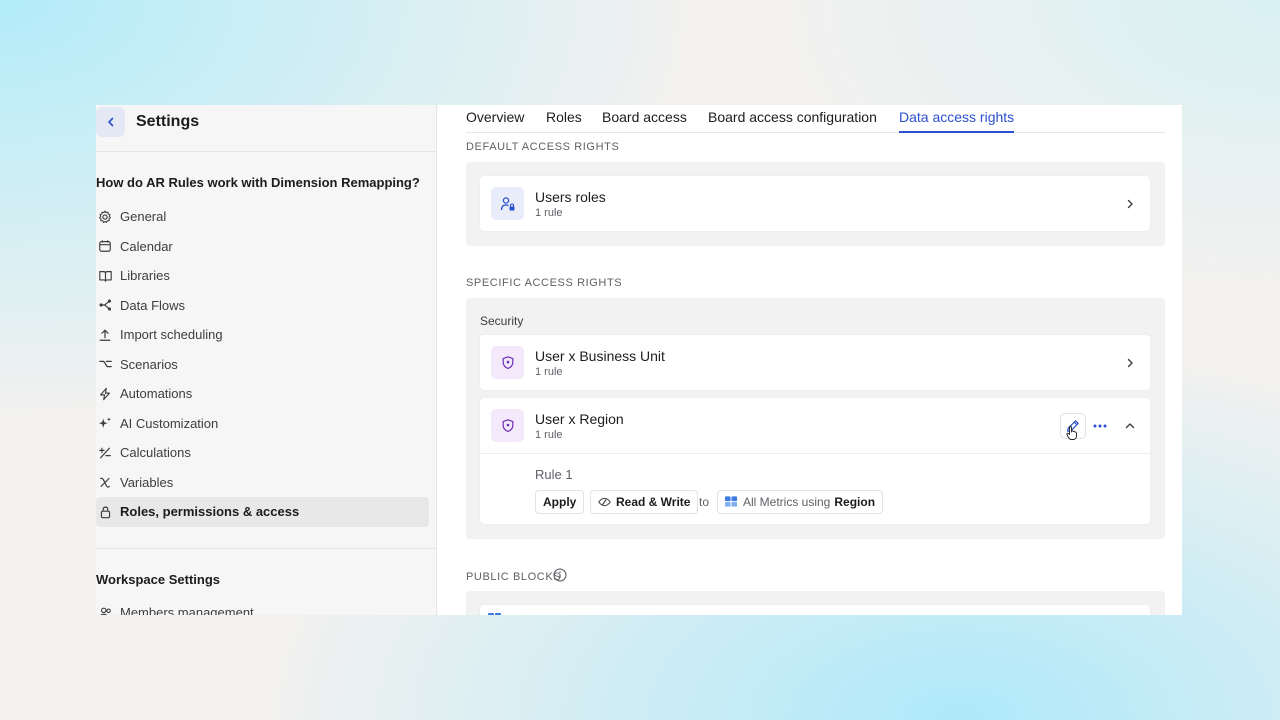 Image resolution: width=1280 pixels, height=720 pixels. Describe the element at coordinates (105, 246) in the screenshot. I see `calendar-icon` at that location.